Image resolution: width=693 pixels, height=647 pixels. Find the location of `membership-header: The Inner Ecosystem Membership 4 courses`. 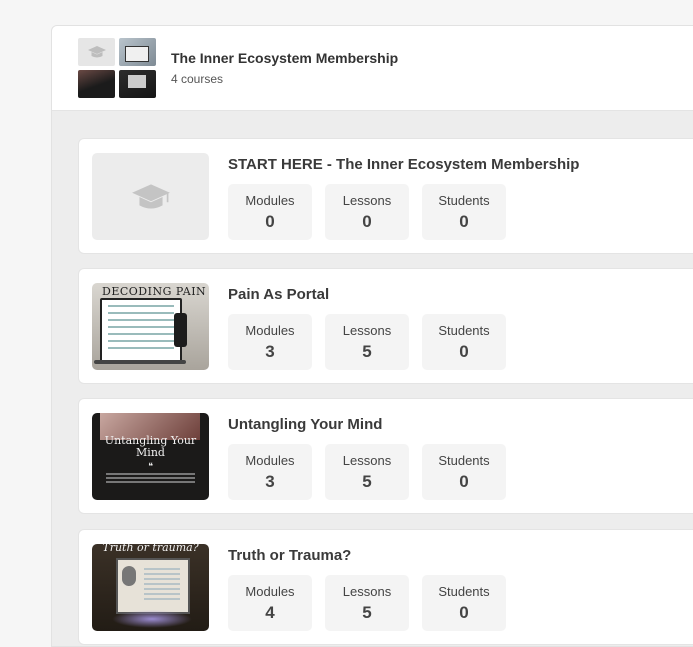

membership-header: The Inner Ecosystem Membership 4 courses is located at coordinates (372, 68).